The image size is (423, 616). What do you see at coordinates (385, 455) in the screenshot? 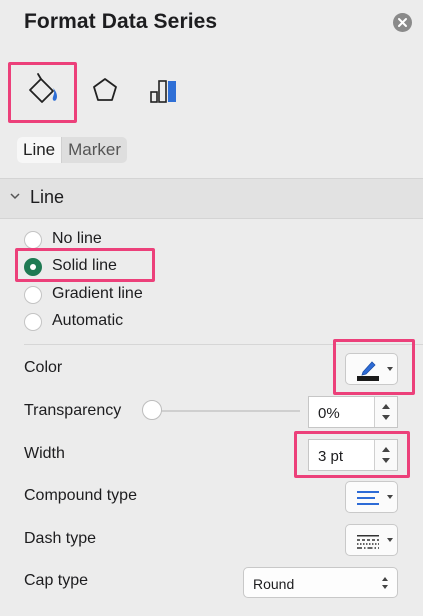
I see `width-stepper` at bounding box center [385, 455].